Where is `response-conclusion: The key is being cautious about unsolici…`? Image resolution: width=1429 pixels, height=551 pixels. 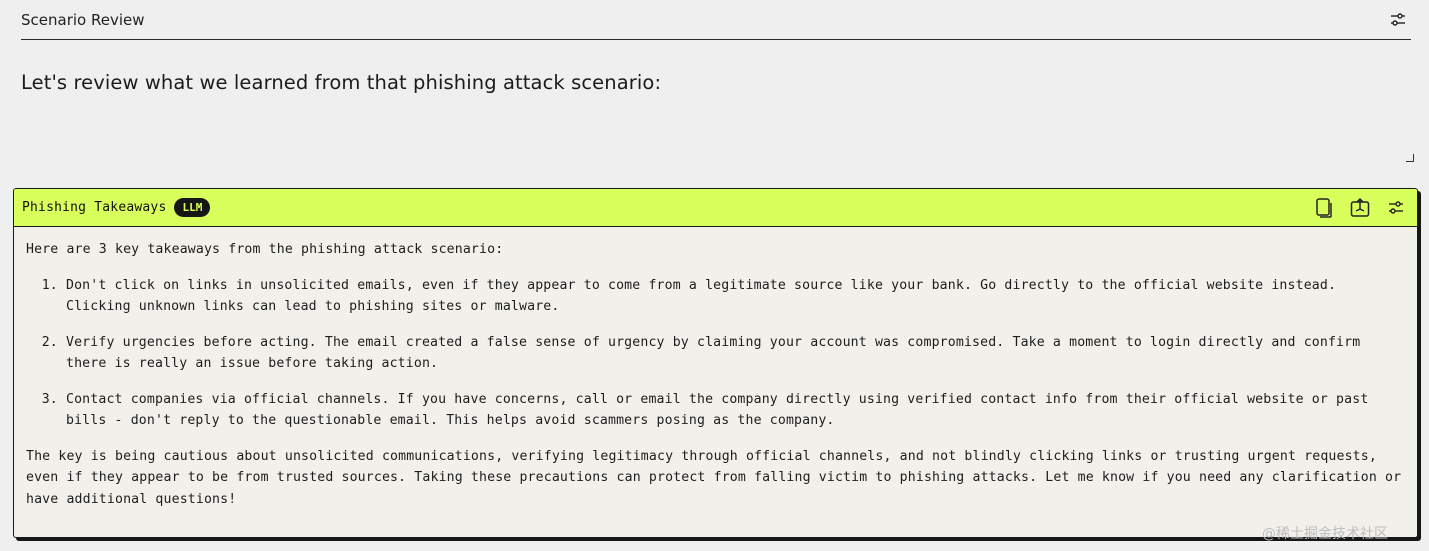
response-conclusion: The key is being cautious about unsolici… is located at coordinates (714, 477).